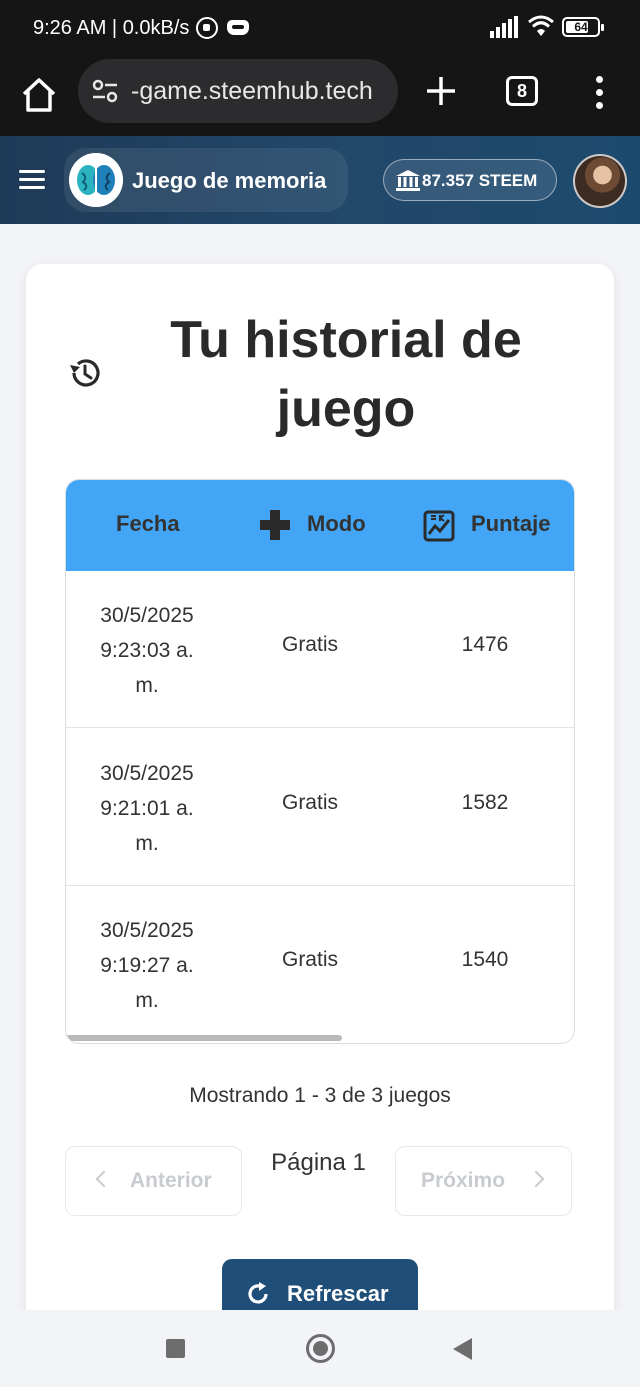  I want to click on page-indicator: Página 1, so click(318, 1162).